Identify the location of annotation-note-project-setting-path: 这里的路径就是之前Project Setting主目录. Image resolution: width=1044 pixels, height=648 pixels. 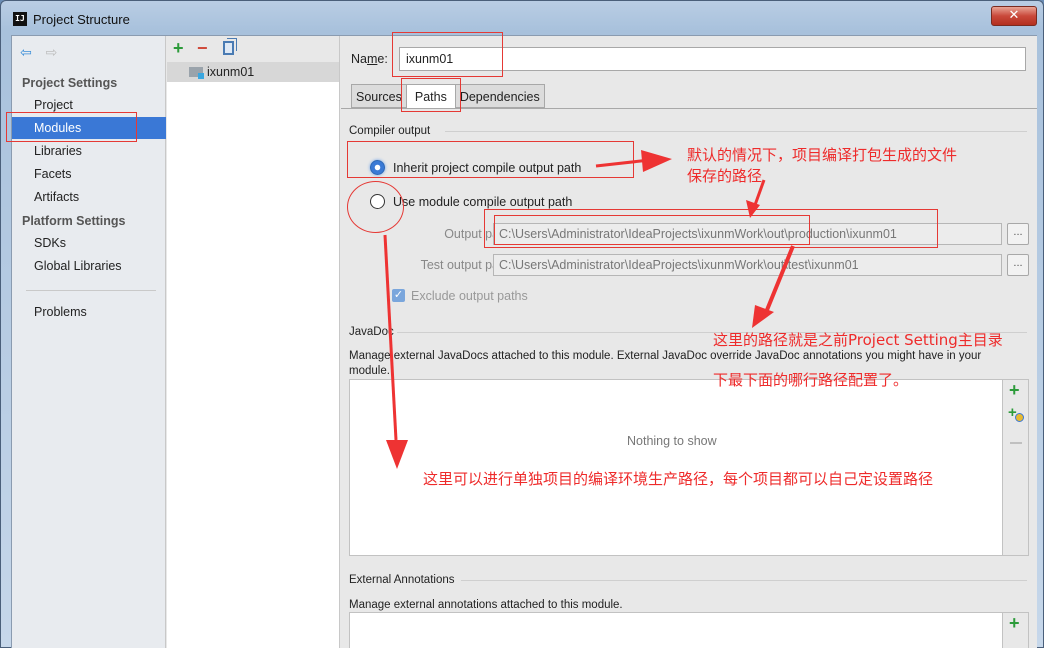
(858, 340).